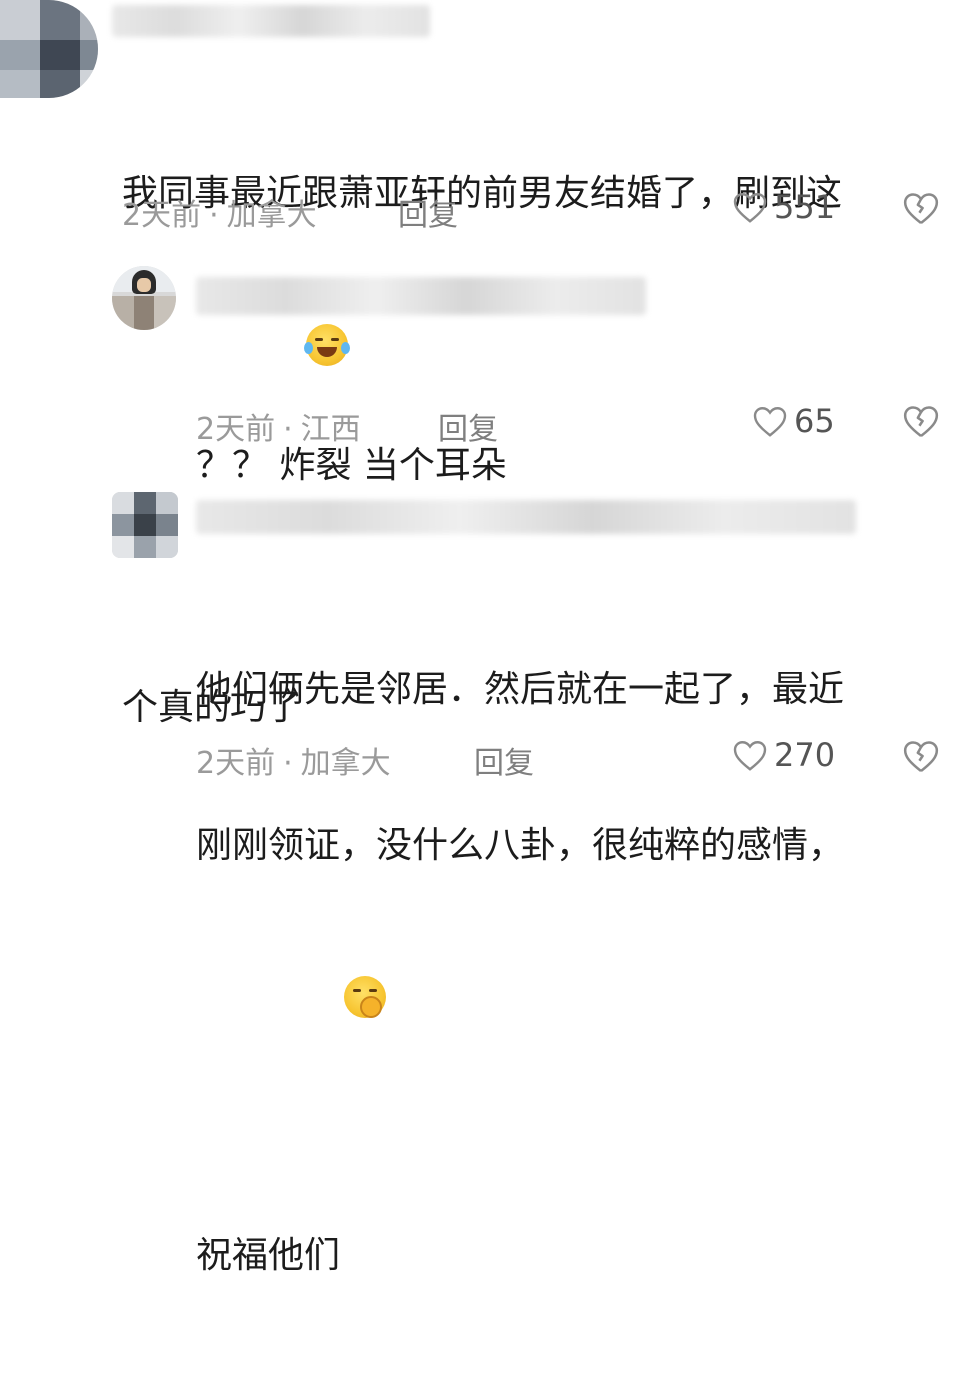 The height and width of the screenshot is (1386, 973). Describe the element at coordinates (520, 689) in the screenshot. I see `comment-line: 他们俩先是邻居．然后就在一起了，最近` at that location.